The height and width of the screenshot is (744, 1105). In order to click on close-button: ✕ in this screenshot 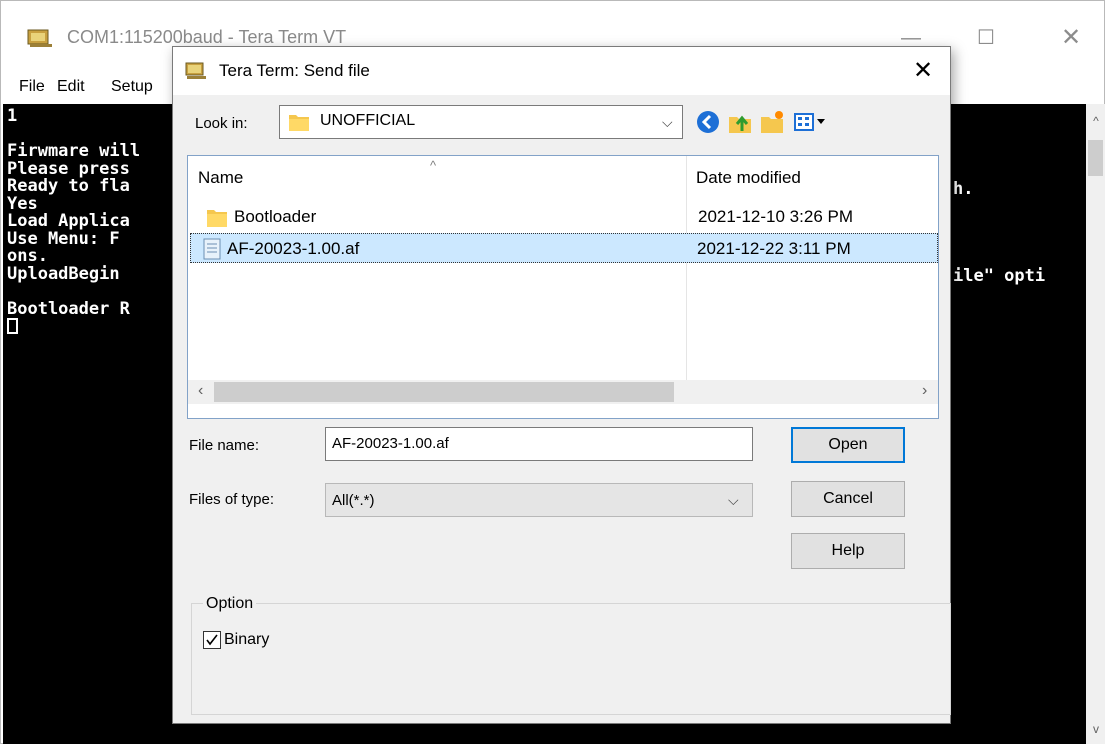, I will do `click(1071, 38)`.